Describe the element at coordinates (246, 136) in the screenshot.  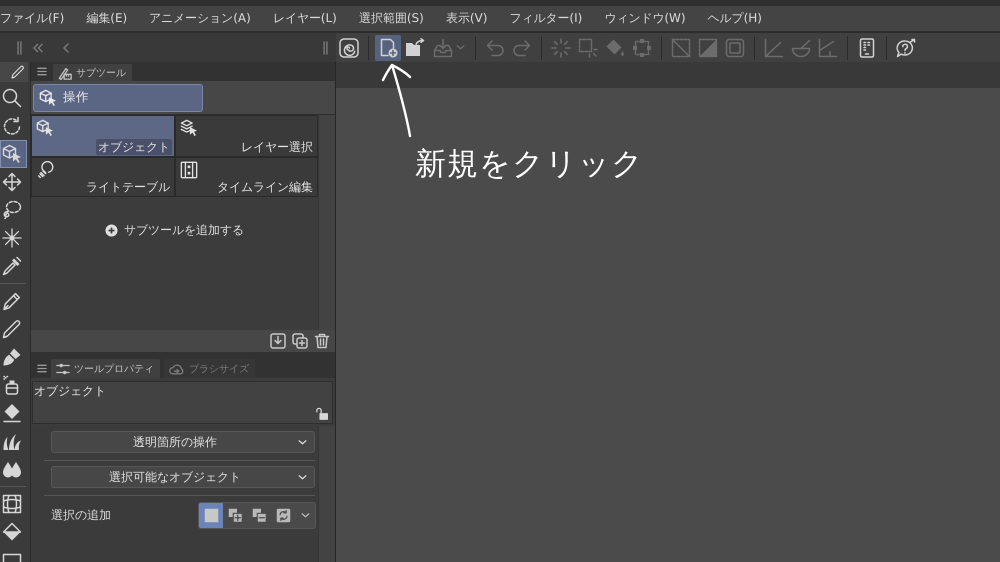
I see `subtool-tile: レイヤー選択` at that location.